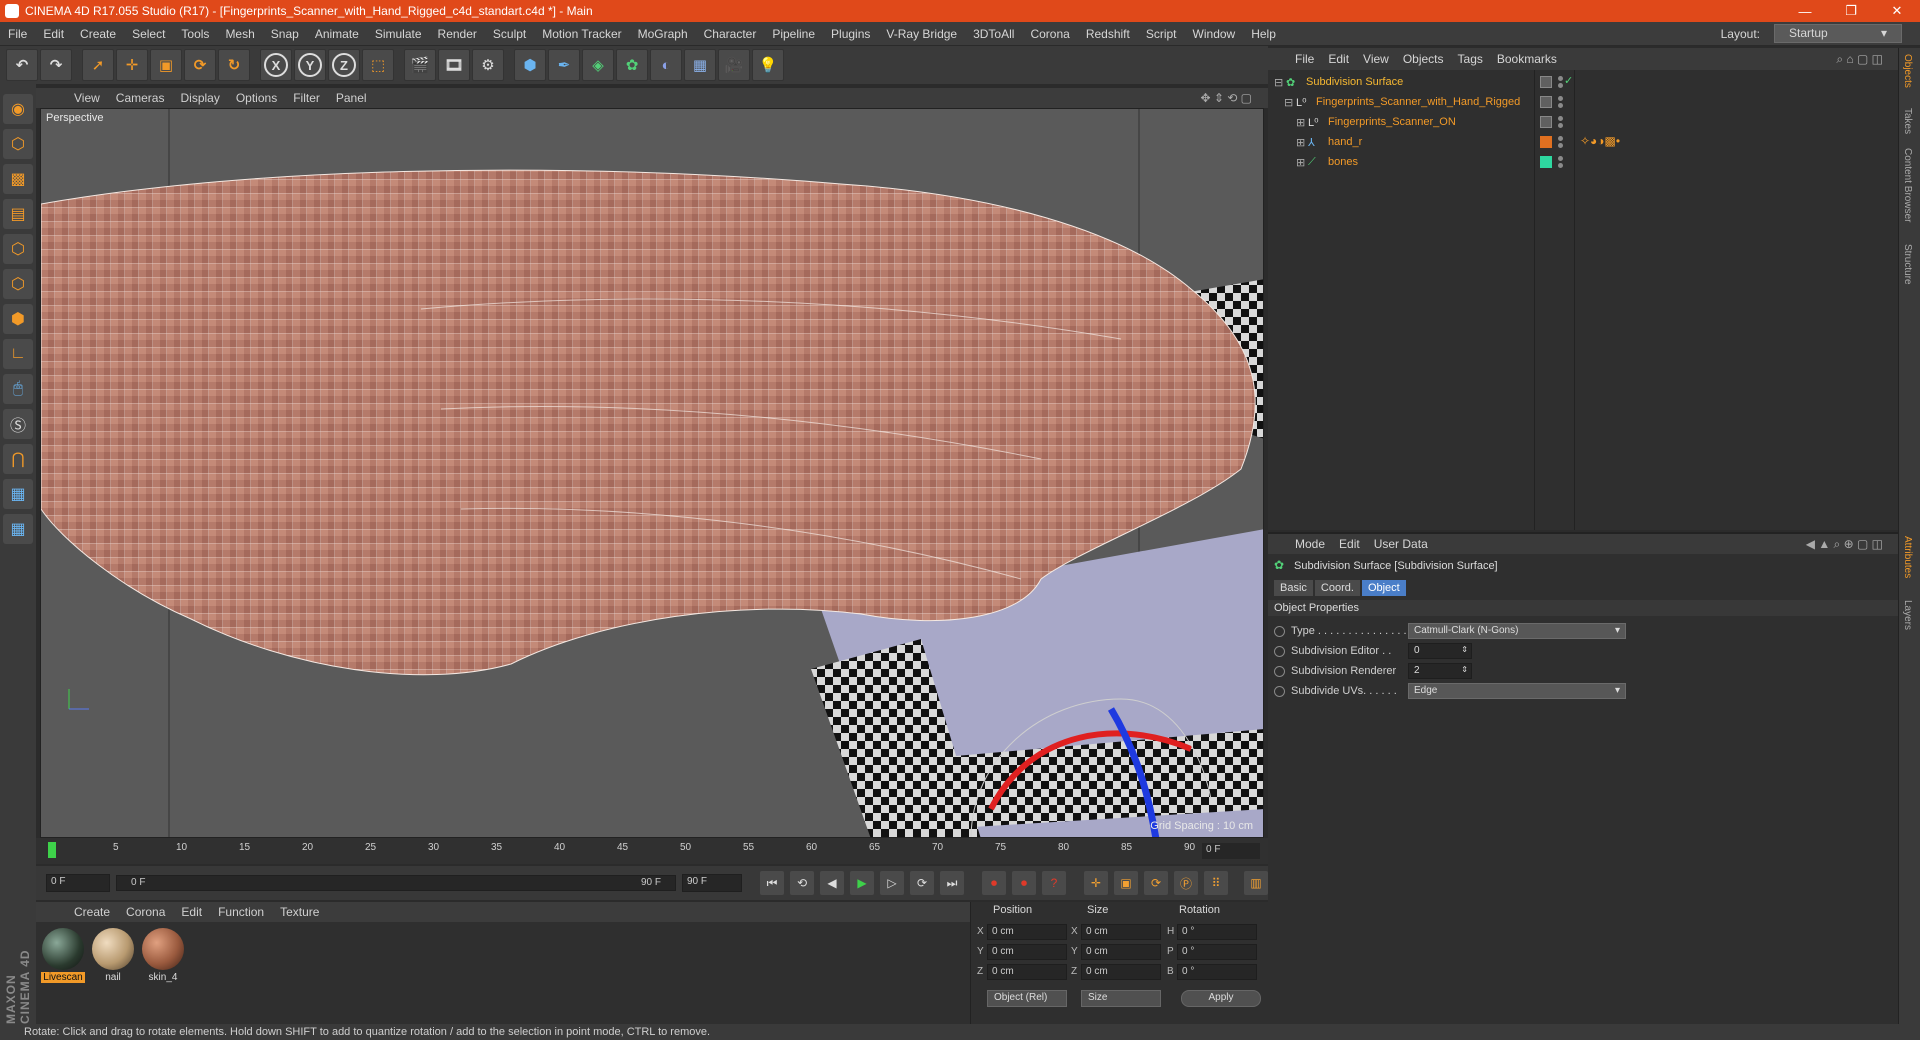  Describe the element at coordinates (52, 850) in the screenshot. I see `timeline-playhead` at that location.